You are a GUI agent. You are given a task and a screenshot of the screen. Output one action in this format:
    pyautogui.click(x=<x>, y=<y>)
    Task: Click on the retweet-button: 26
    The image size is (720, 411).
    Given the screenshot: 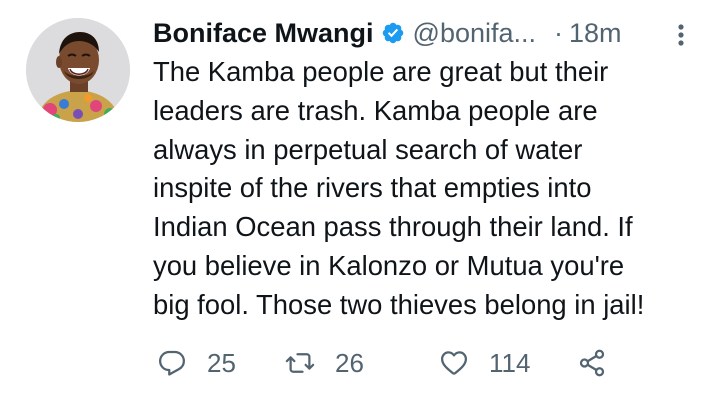 What is the action you would take?
    pyautogui.click(x=324, y=363)
    